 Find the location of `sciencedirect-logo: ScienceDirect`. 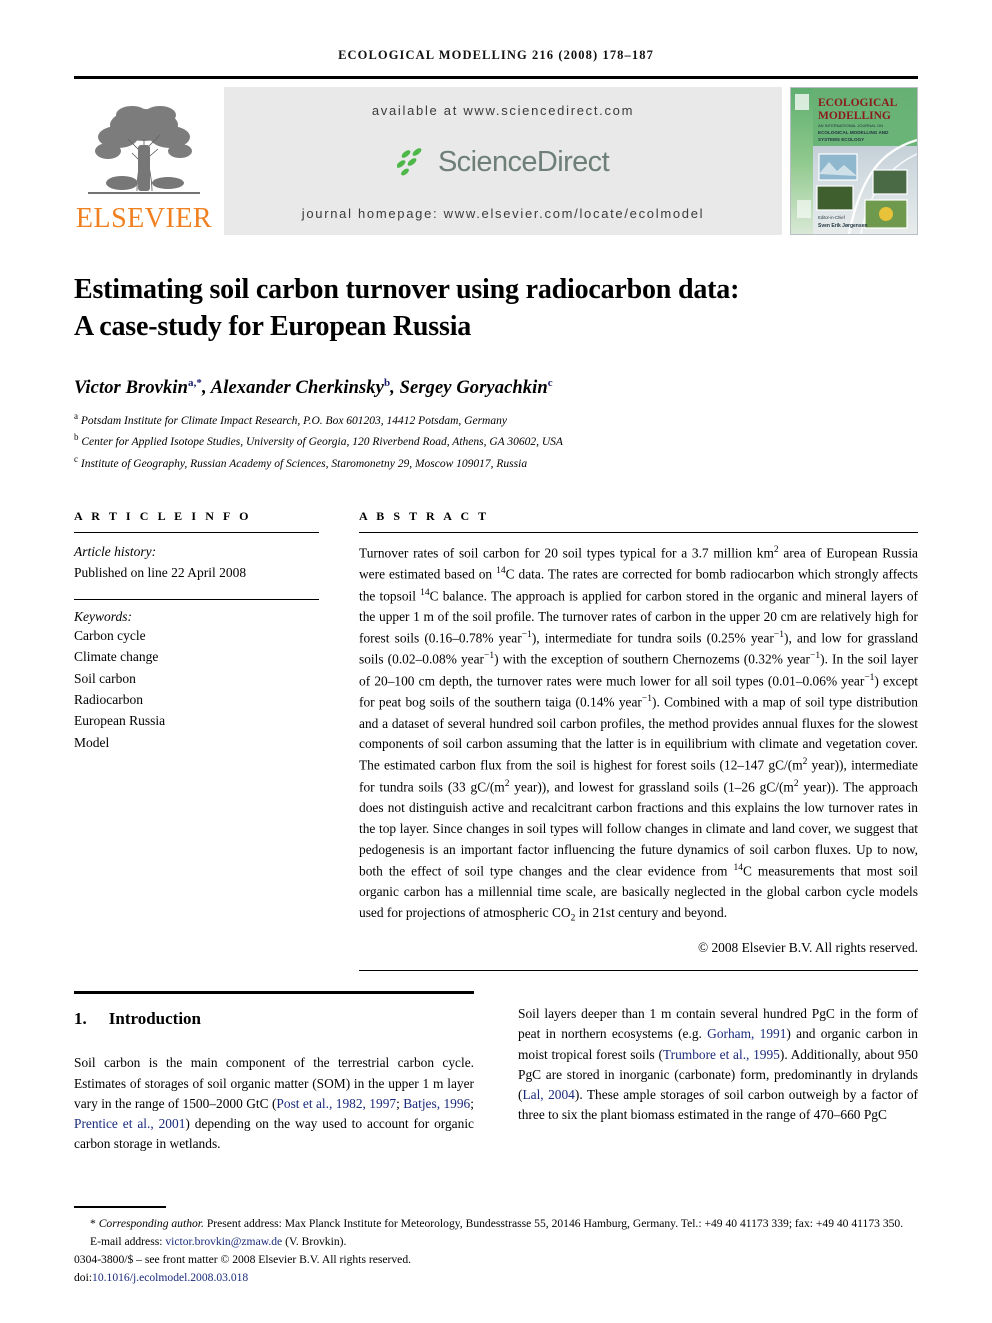

sciencedirect-logo: ScienceDirect is located at coordinates (503, 162).